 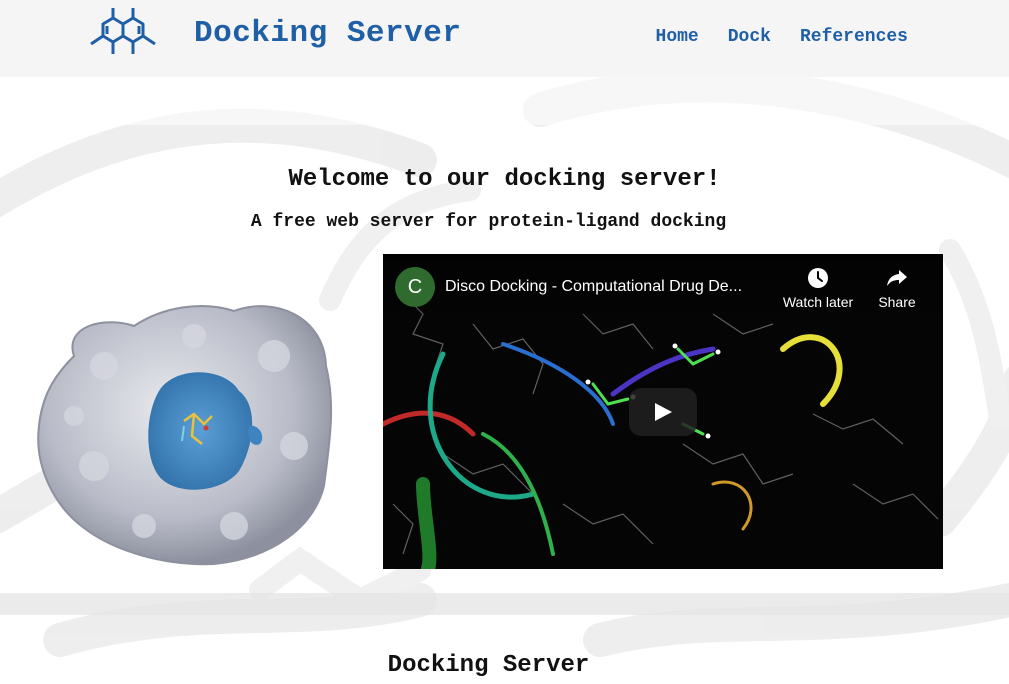 I want to click on nav-home-link: Home, so click(x=677, y=37).